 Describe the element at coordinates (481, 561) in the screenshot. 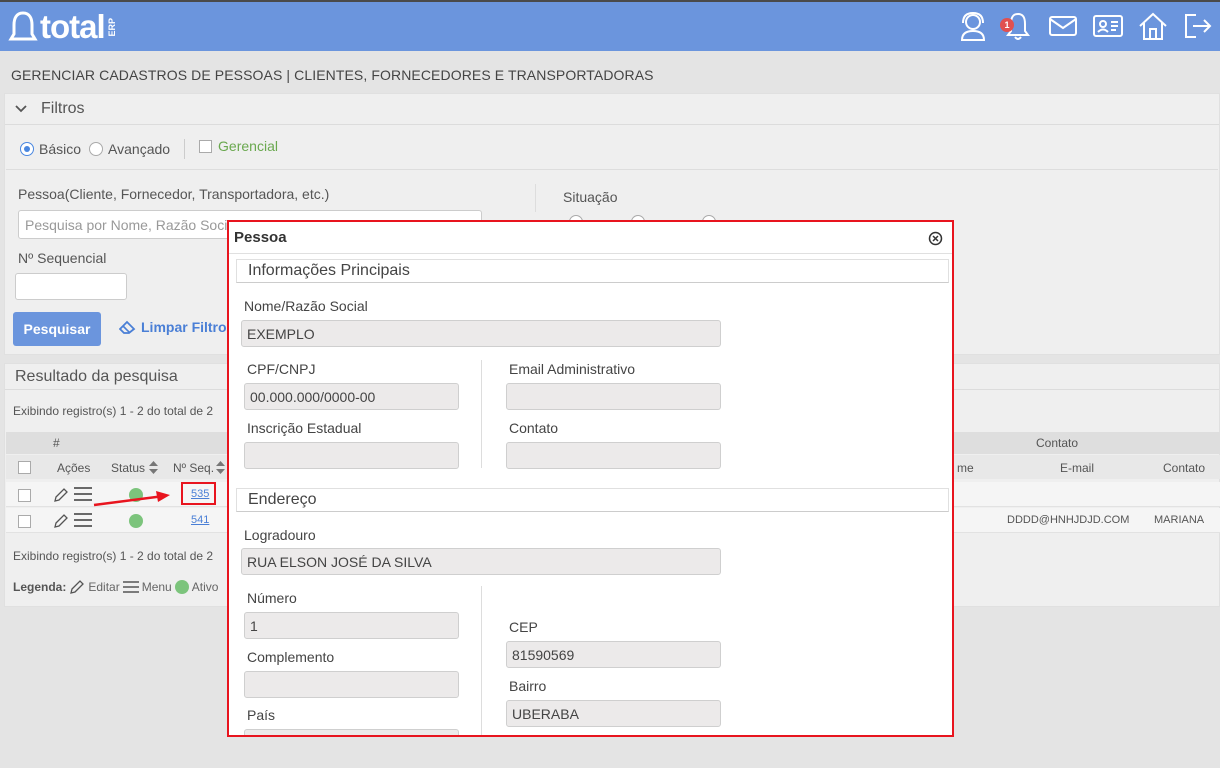

I see `street-field: RUA ELSON JOSÉ DA SILVA` at that location.